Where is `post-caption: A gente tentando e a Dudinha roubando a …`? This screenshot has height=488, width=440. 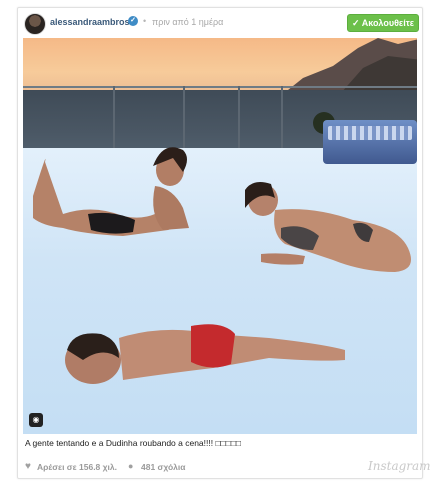 post-caption: A gente tentando e a Dudinha roubando a … is located at coordinates (133, 443).